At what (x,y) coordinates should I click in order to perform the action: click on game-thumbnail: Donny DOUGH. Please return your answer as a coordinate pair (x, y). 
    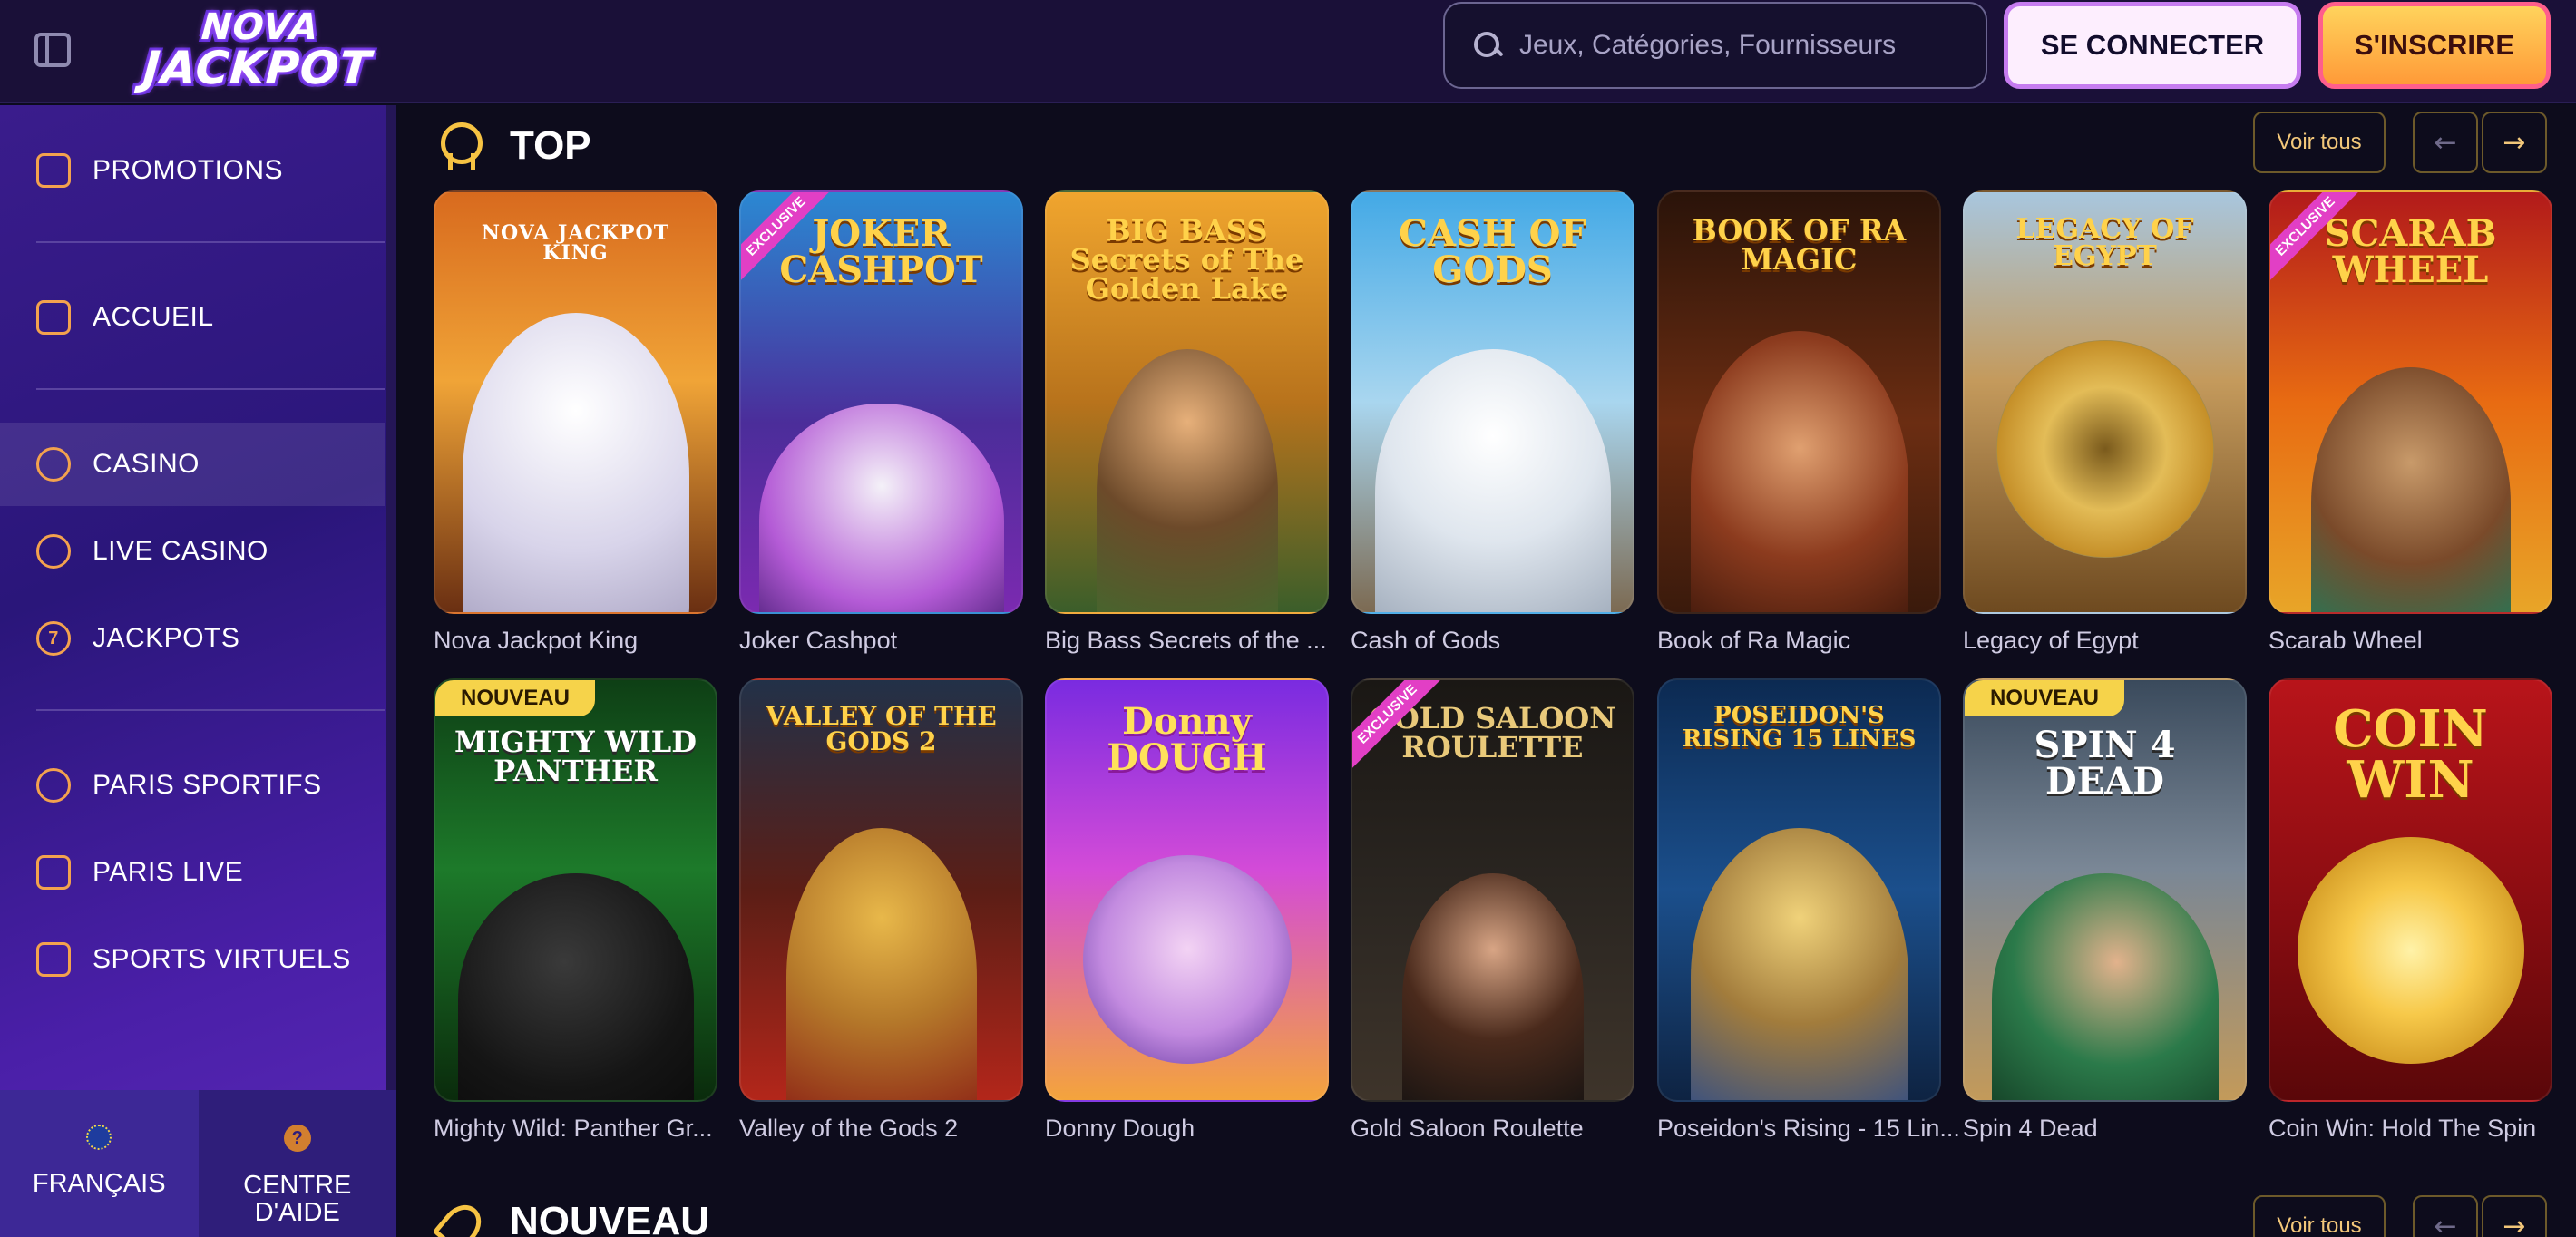
    Looking at the image, I should click on (1187, 890).